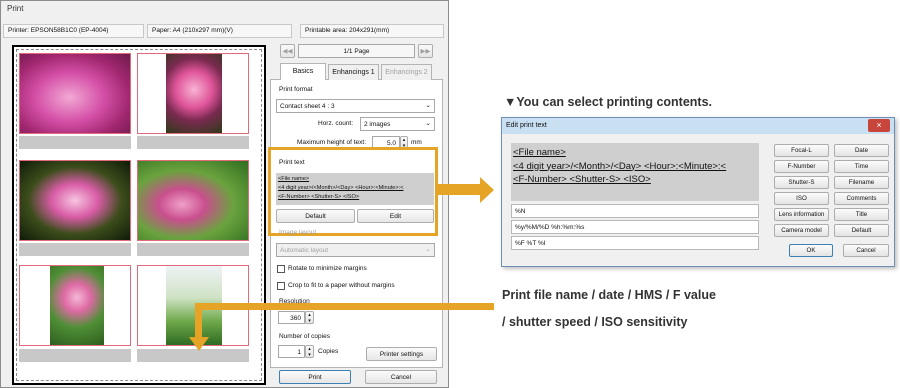  What do you see at coordinates (861, 230) in the screenshot?
I see `default-button: Default` at bounding box center [861, 230].